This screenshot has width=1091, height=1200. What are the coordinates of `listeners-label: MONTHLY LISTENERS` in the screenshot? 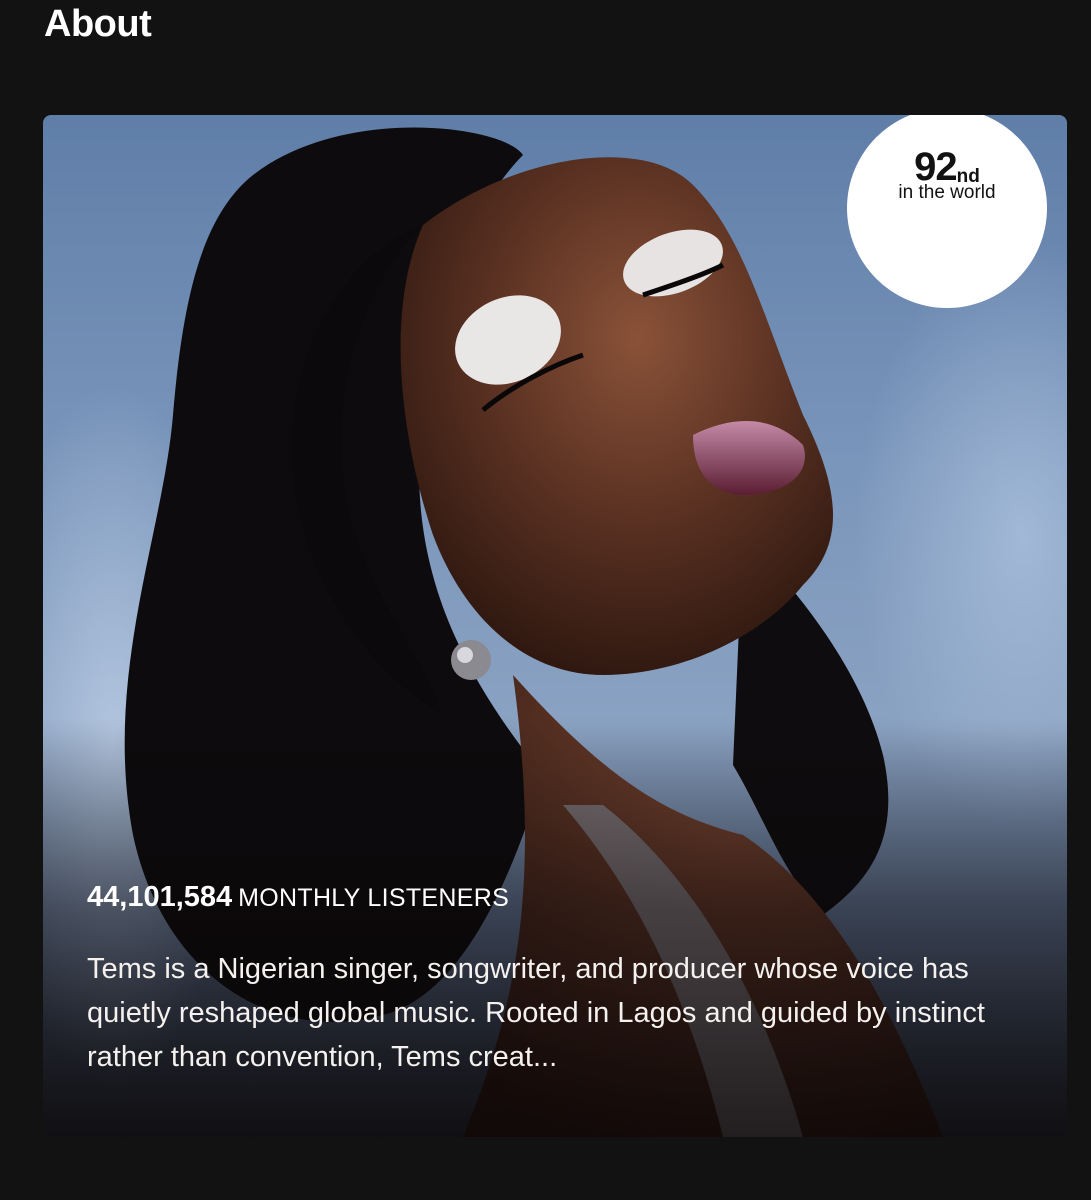 It's located at (374, 898).